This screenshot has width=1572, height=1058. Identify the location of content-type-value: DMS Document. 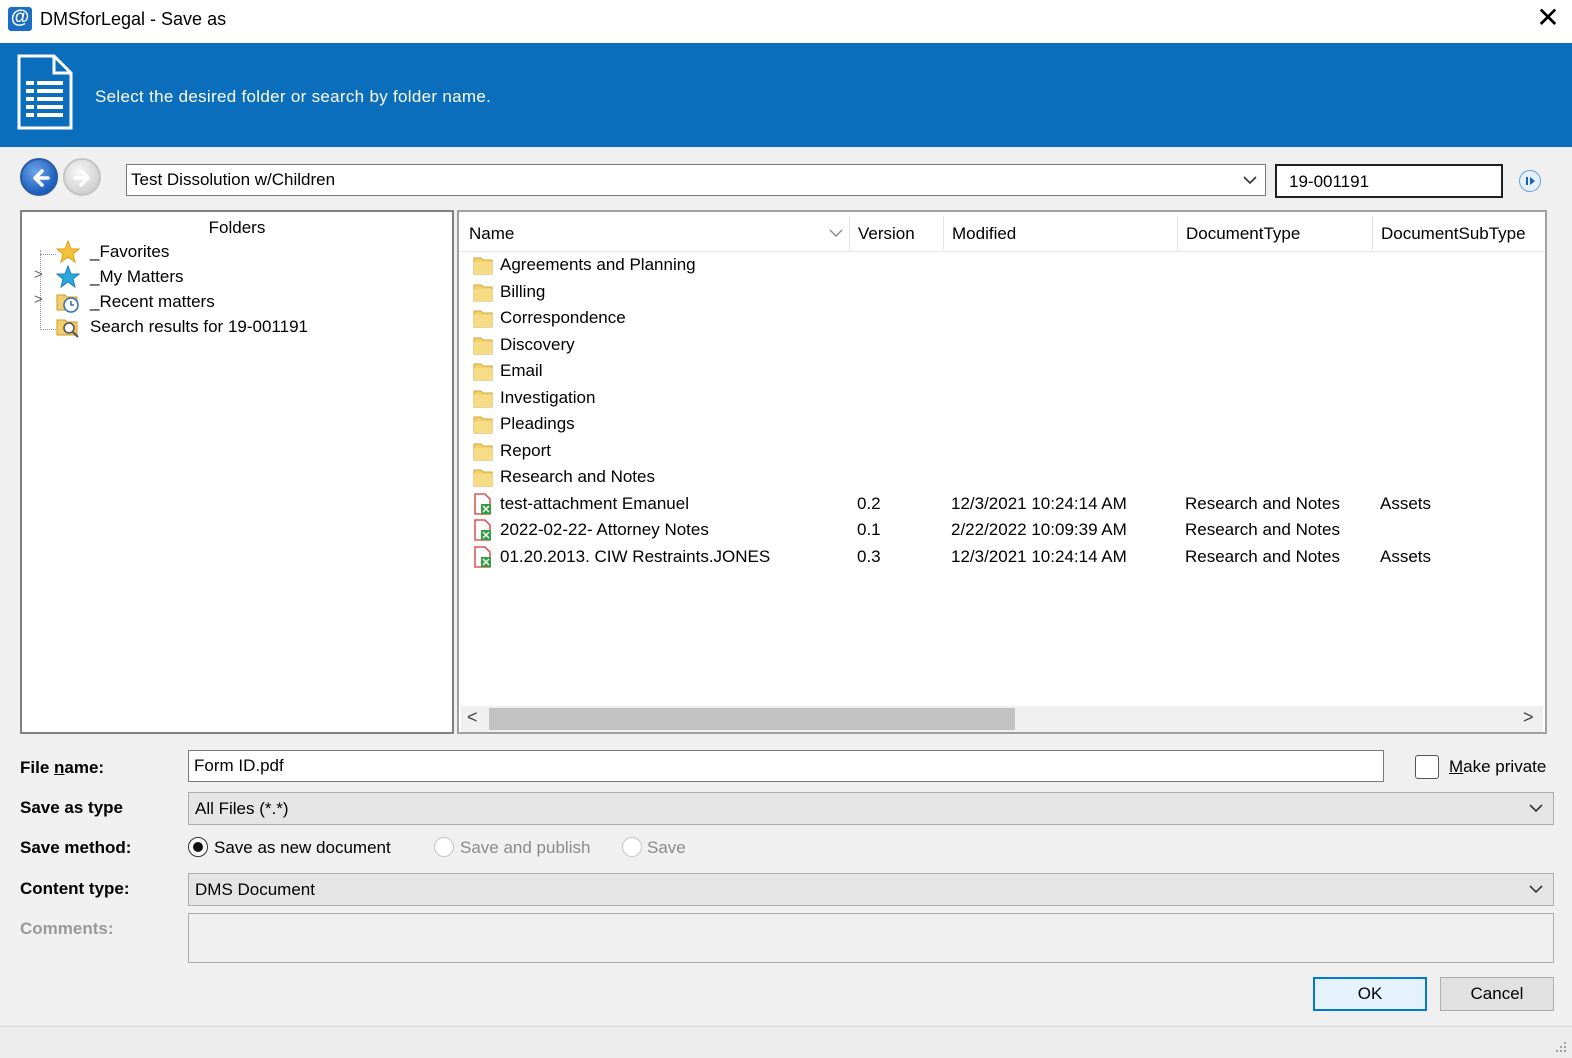
(255, 889).